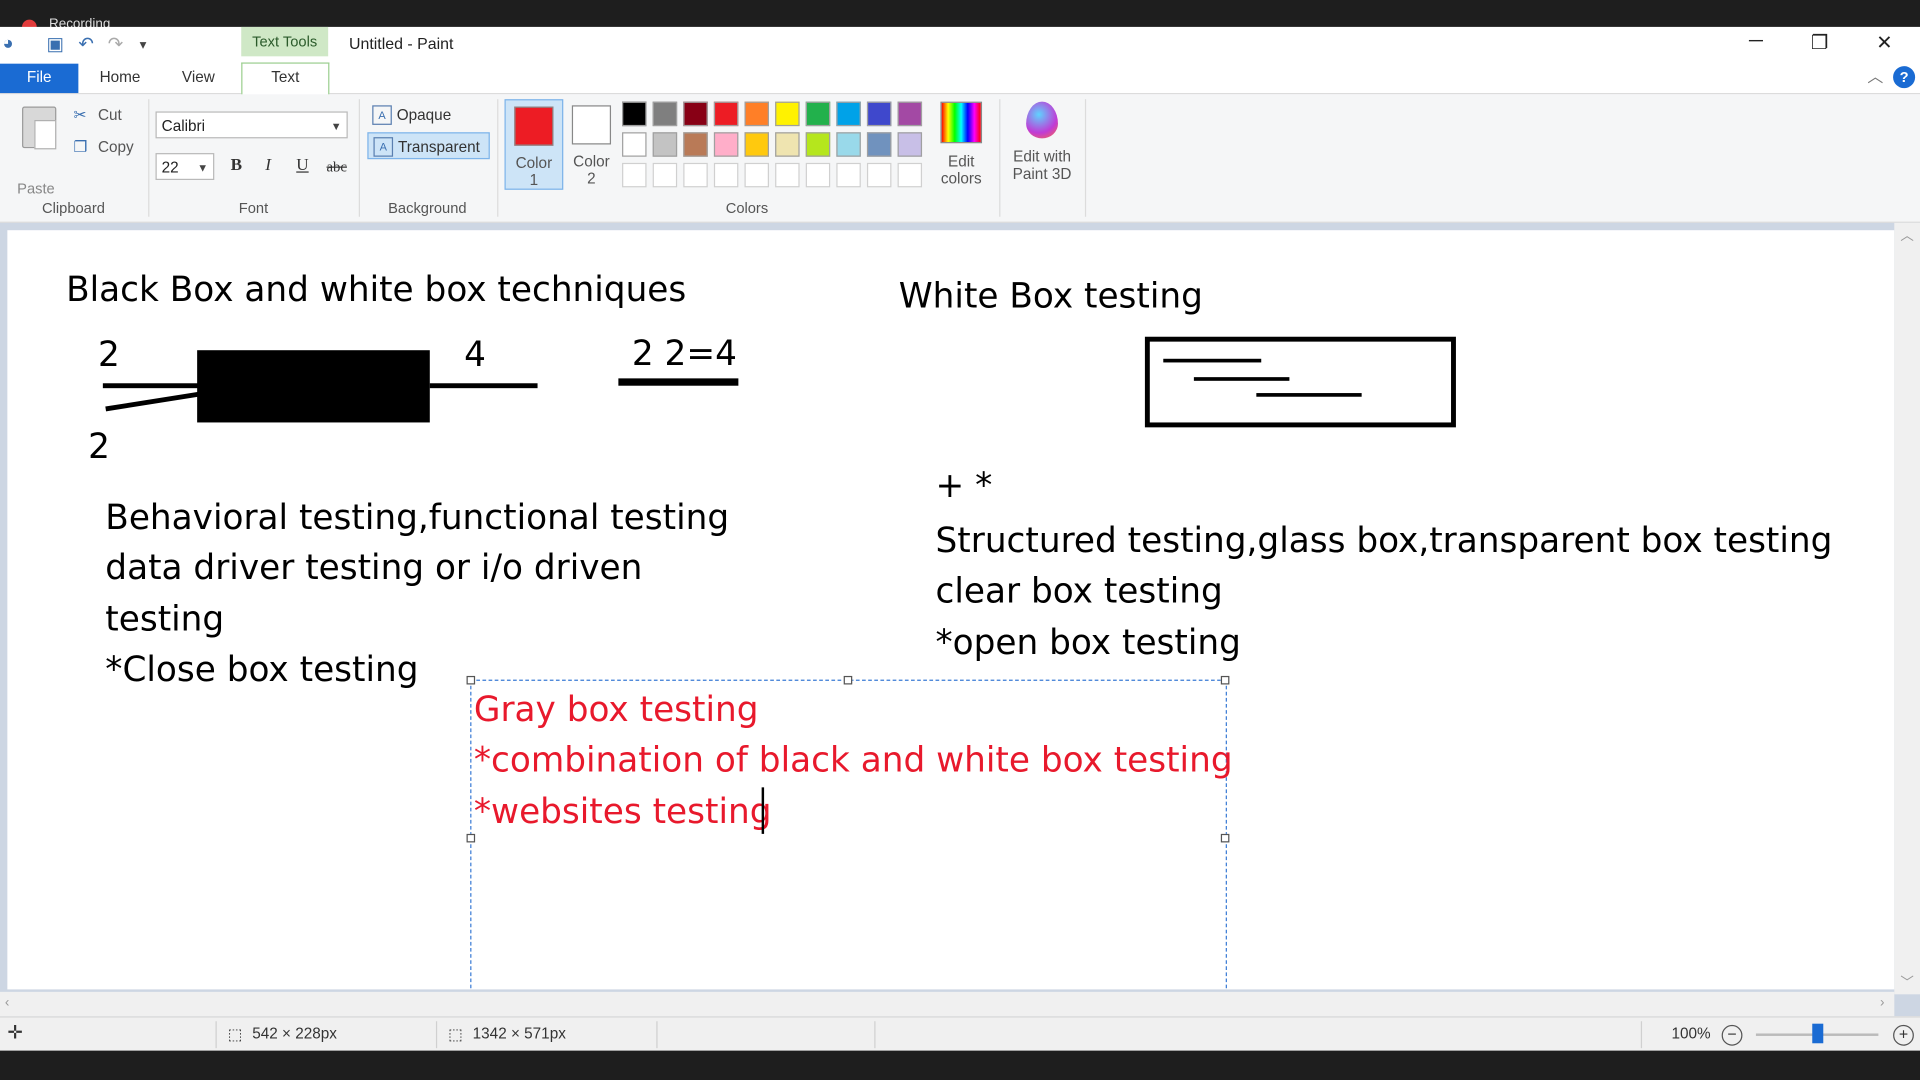 This screenshot has width=1920, height=1080. What do you see at coordinates (960, 79) in the screenshot?
I see `ribbon-tabs: File Home View Text ︿ ?` at bounding box center [960, 79].